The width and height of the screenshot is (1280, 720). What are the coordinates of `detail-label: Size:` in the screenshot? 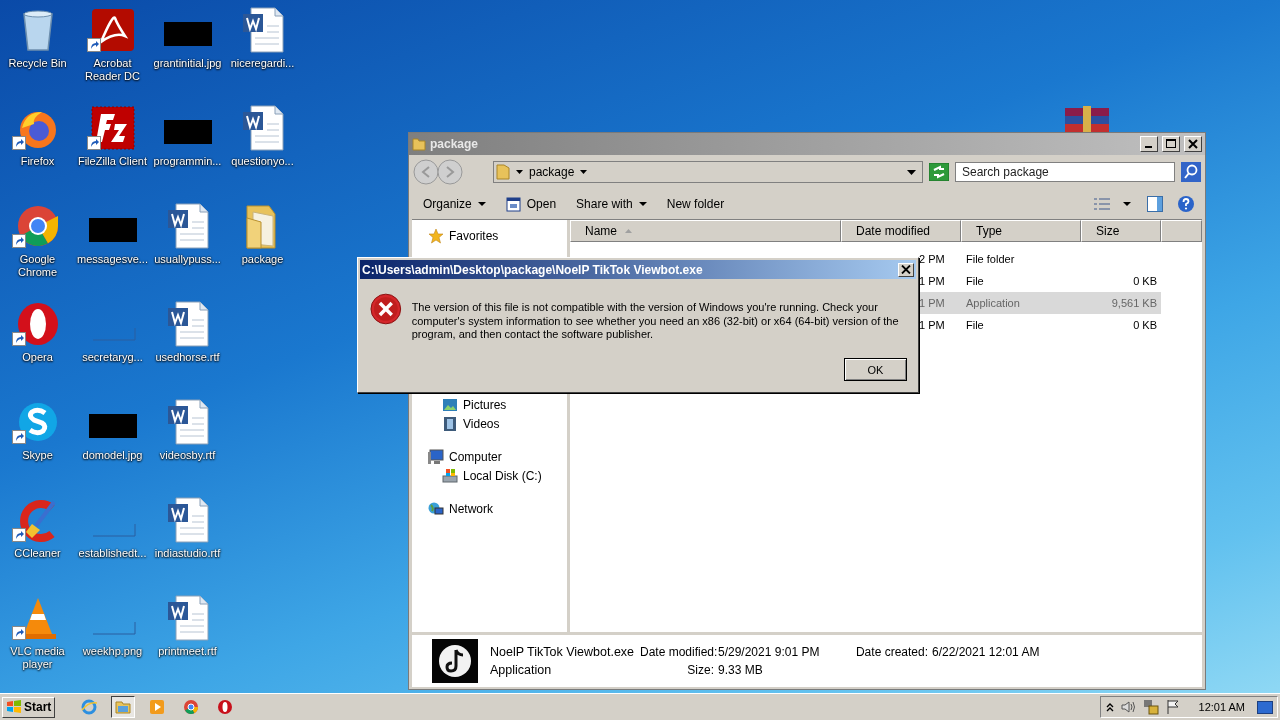 It's located at (700, 670).